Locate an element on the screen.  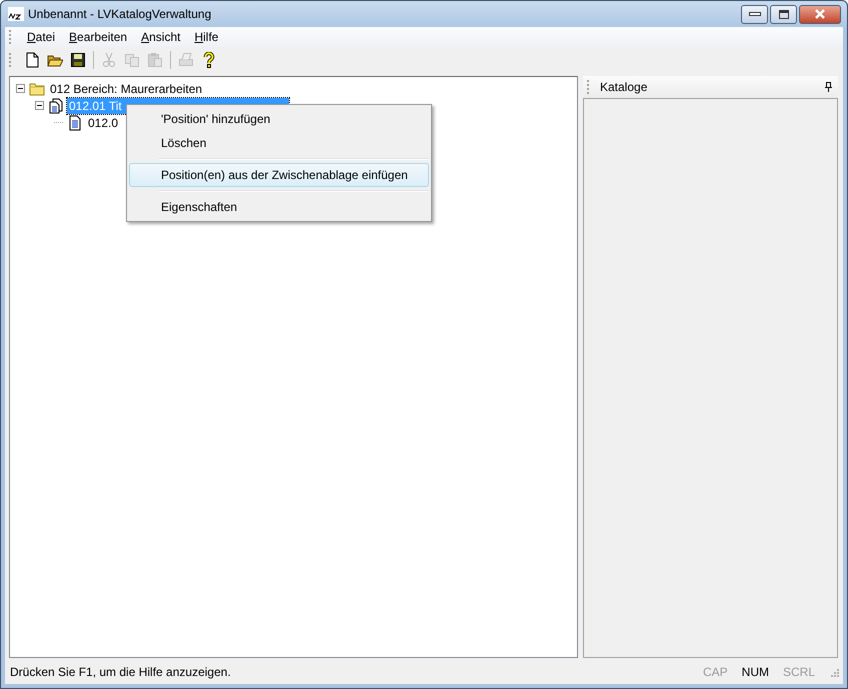
status-indicator: SCRL is located at coordinates (798, 672).